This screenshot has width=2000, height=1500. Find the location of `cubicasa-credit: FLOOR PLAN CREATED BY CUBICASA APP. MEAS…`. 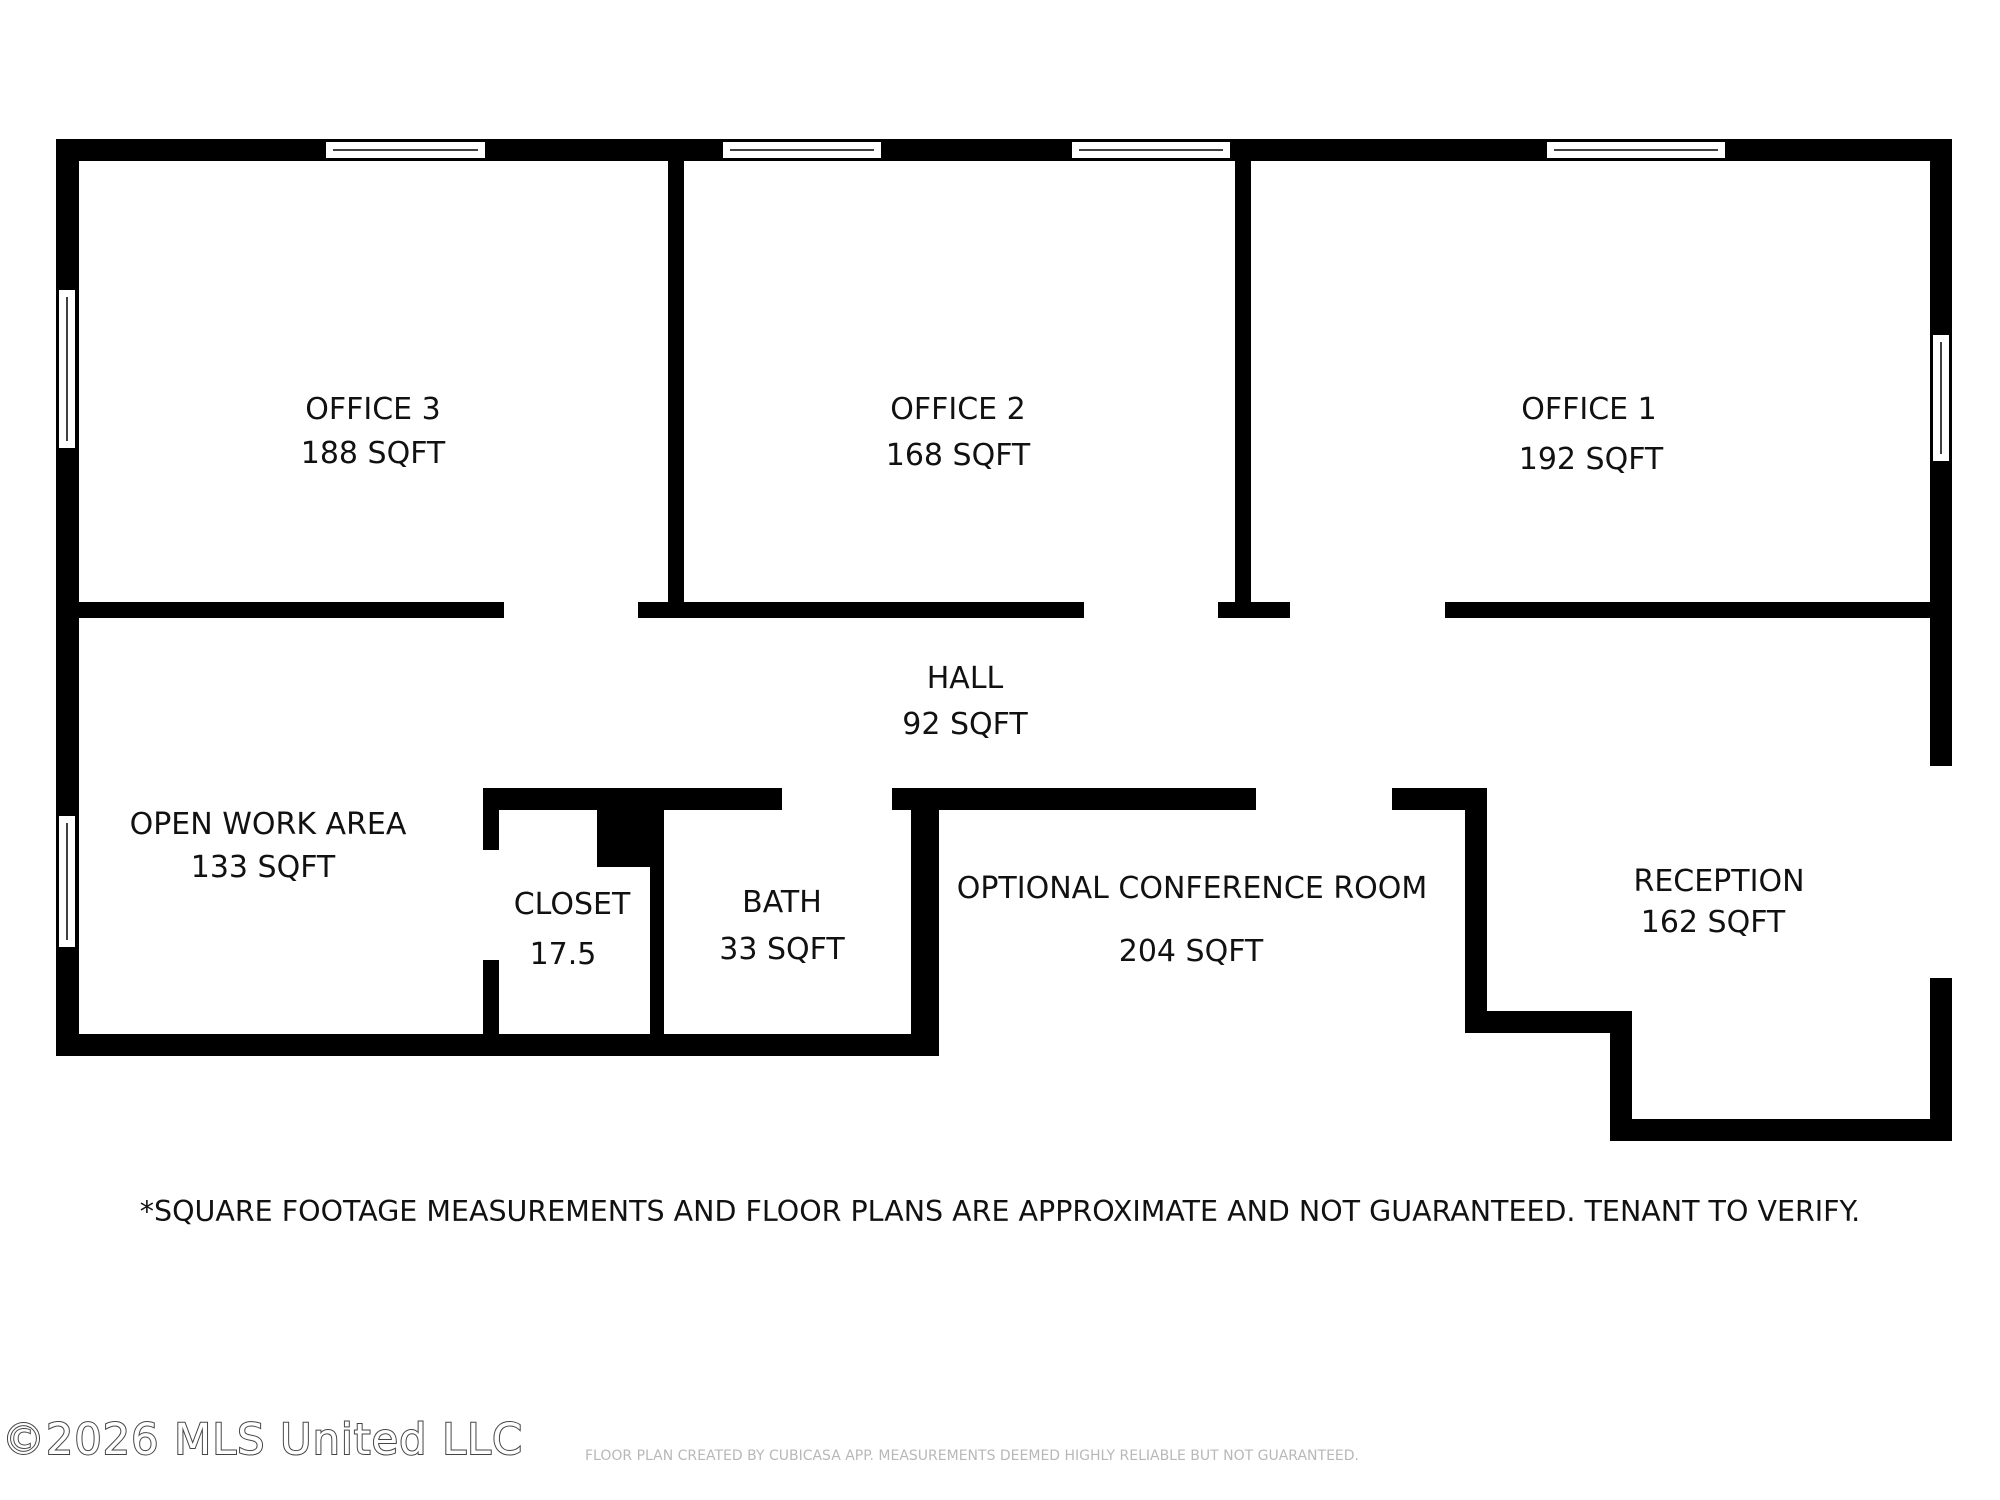

cubicasa-credit: FLOOR PLAN CREATED BY CUBICASA APP. MEAS… is located at coordinates (972, 1456).